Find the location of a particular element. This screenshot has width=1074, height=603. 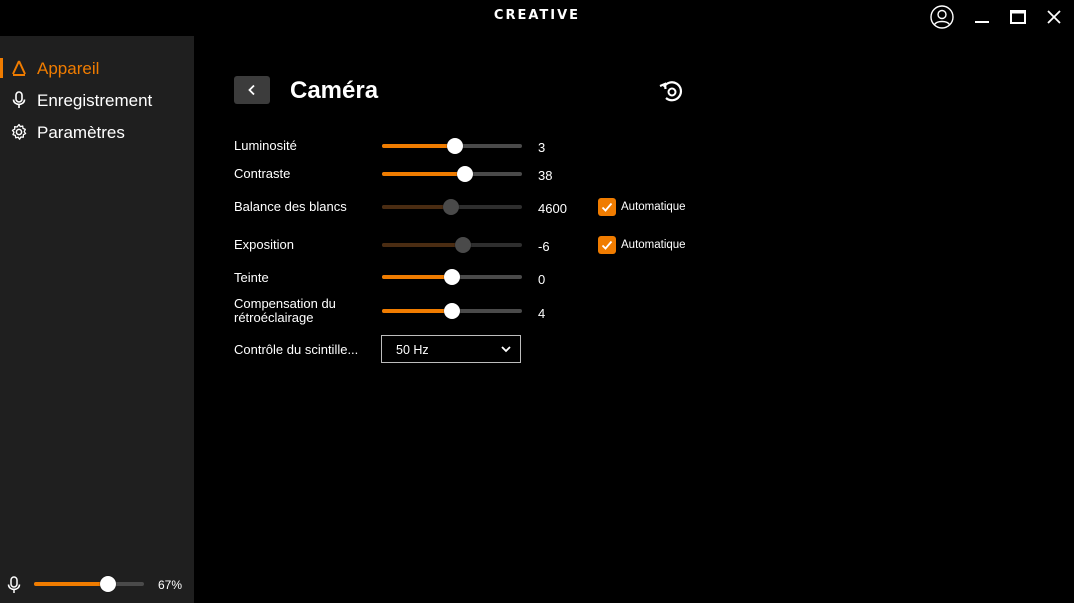

account-icon is located at coordinates (942, 17).